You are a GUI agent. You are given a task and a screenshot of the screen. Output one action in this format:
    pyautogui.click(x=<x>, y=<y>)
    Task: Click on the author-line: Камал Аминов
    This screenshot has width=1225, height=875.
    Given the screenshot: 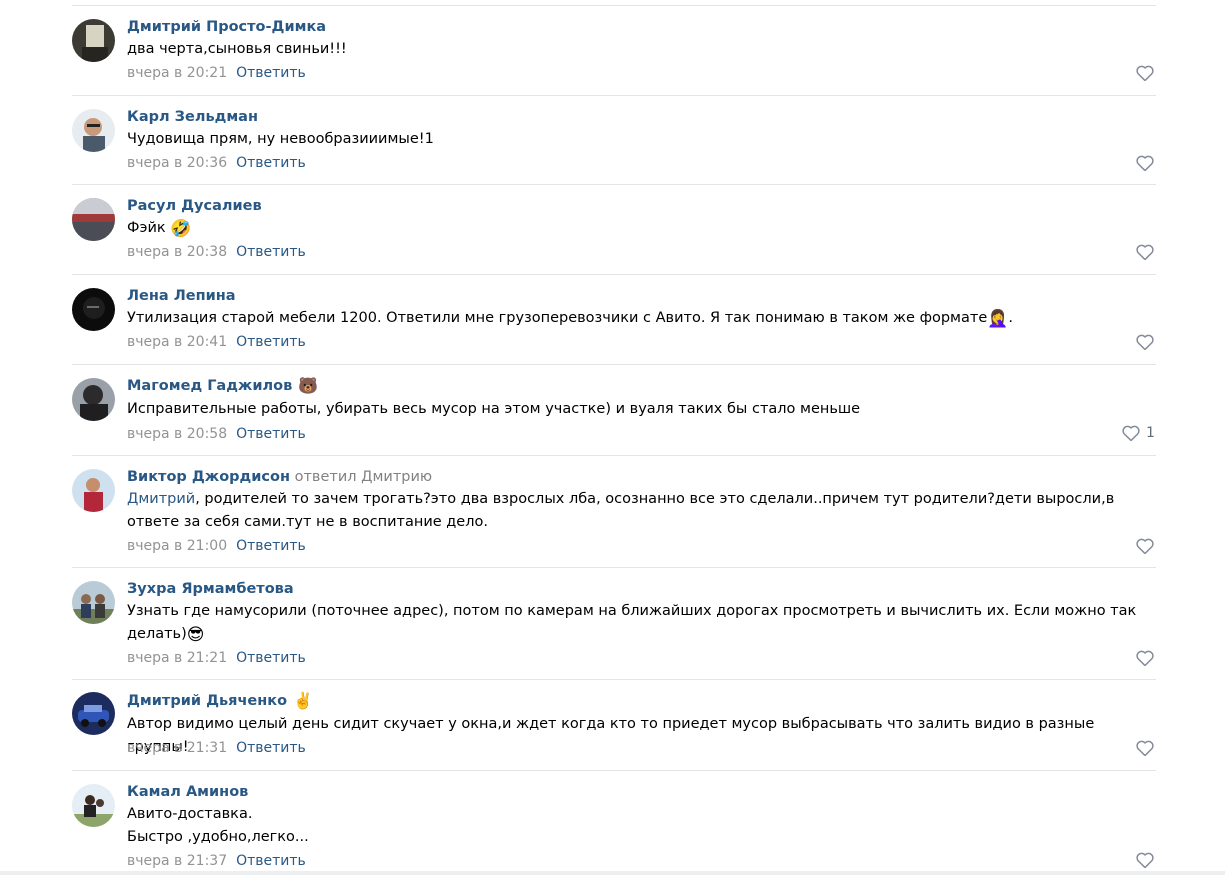 What is the action you would take?
    pyautogui.click(x=187, y=792)
    